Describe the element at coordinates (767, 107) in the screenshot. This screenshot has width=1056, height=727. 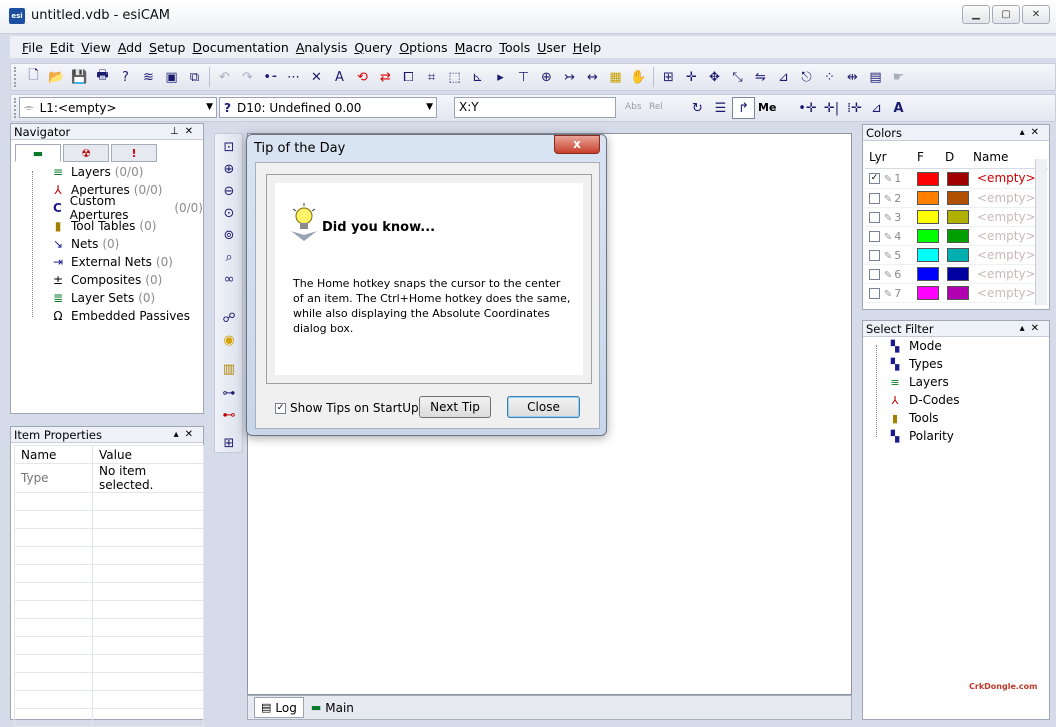
I see `me-button: Me` at that location.